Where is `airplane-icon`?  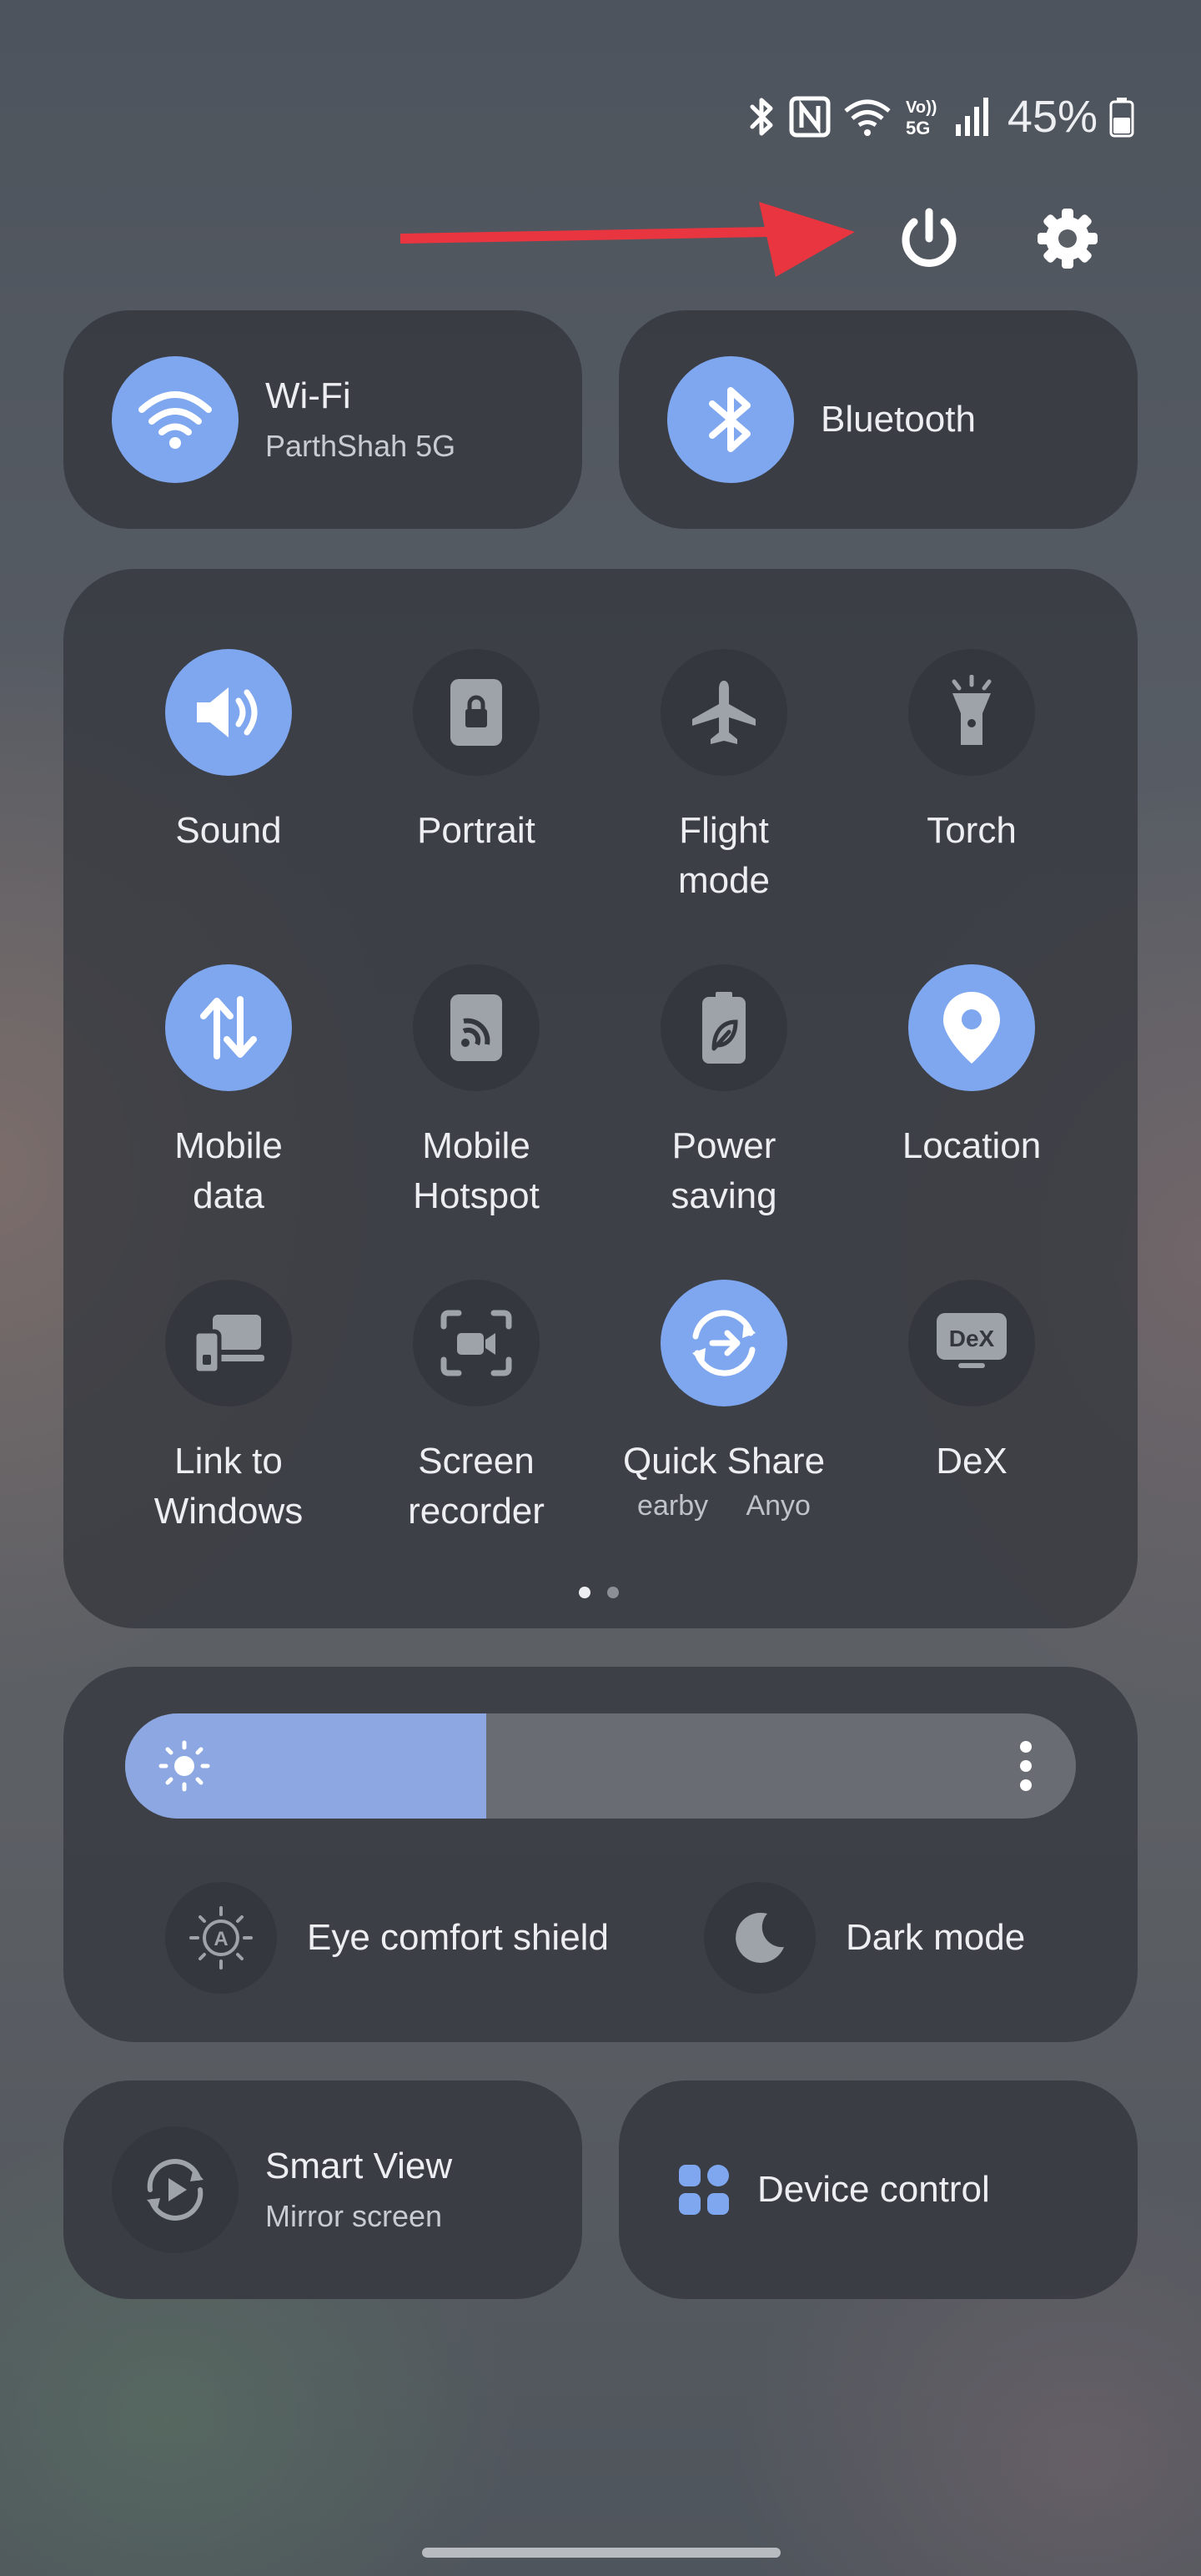
airplane-icon is located at coordinates (724, 712).